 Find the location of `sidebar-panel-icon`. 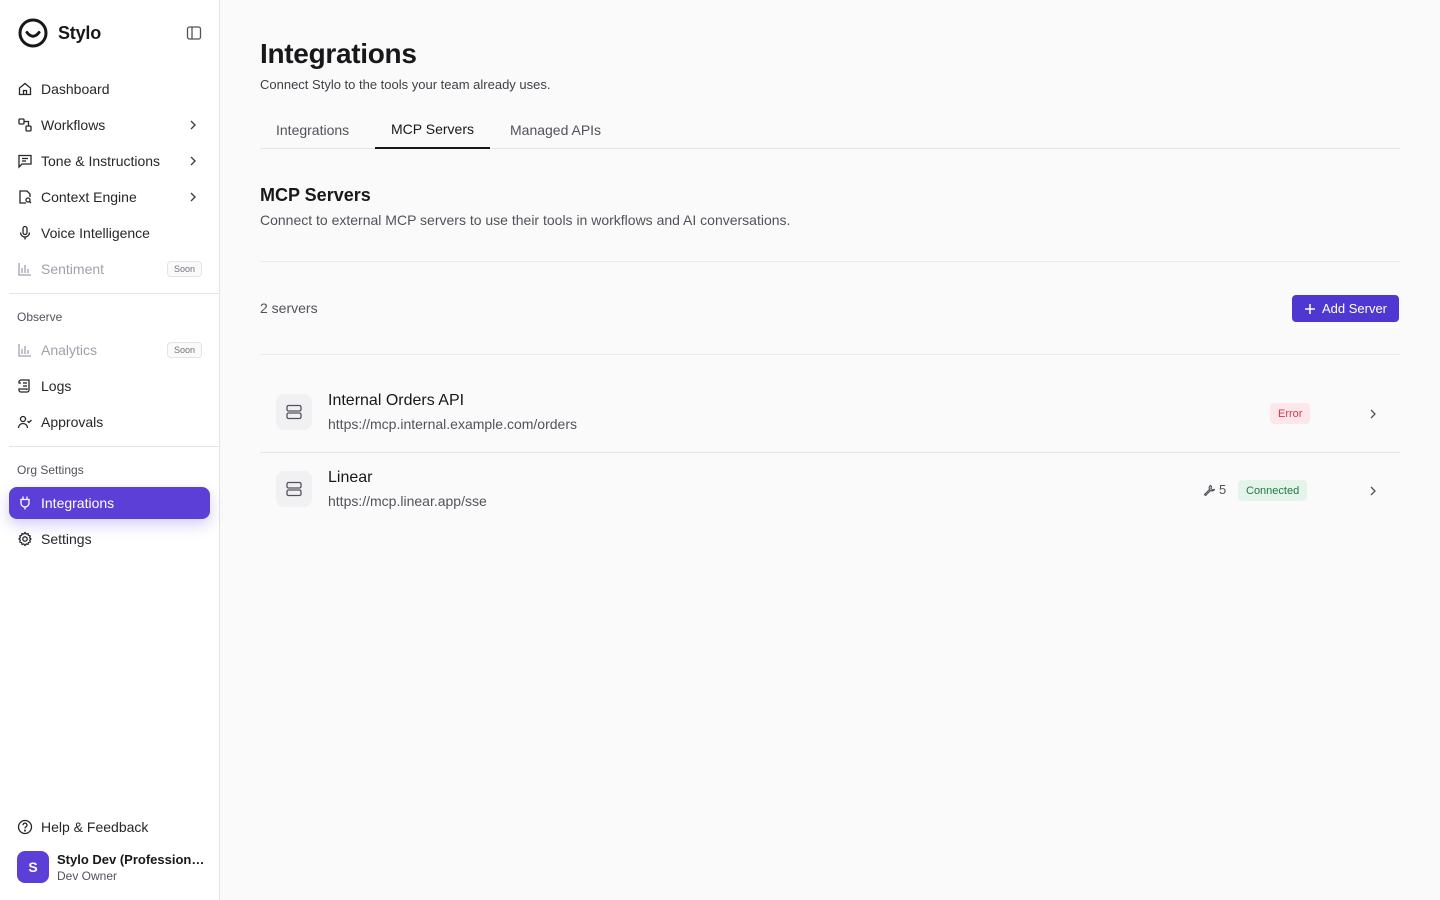

sidebar-panel-icon is located at coordinates (194, 33).